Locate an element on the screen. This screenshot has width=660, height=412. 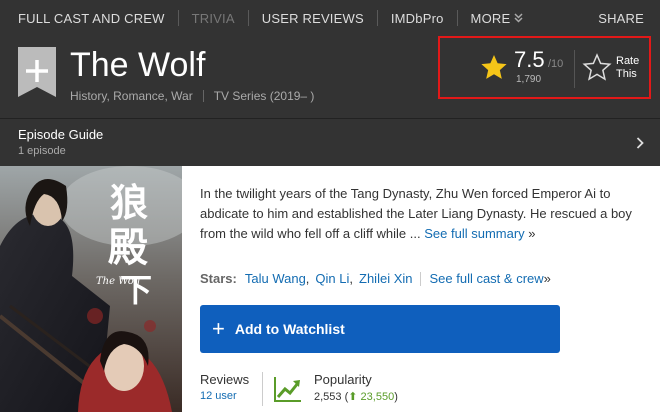
see-full-summary-link: See full summary is located at coordinates (474, 233).